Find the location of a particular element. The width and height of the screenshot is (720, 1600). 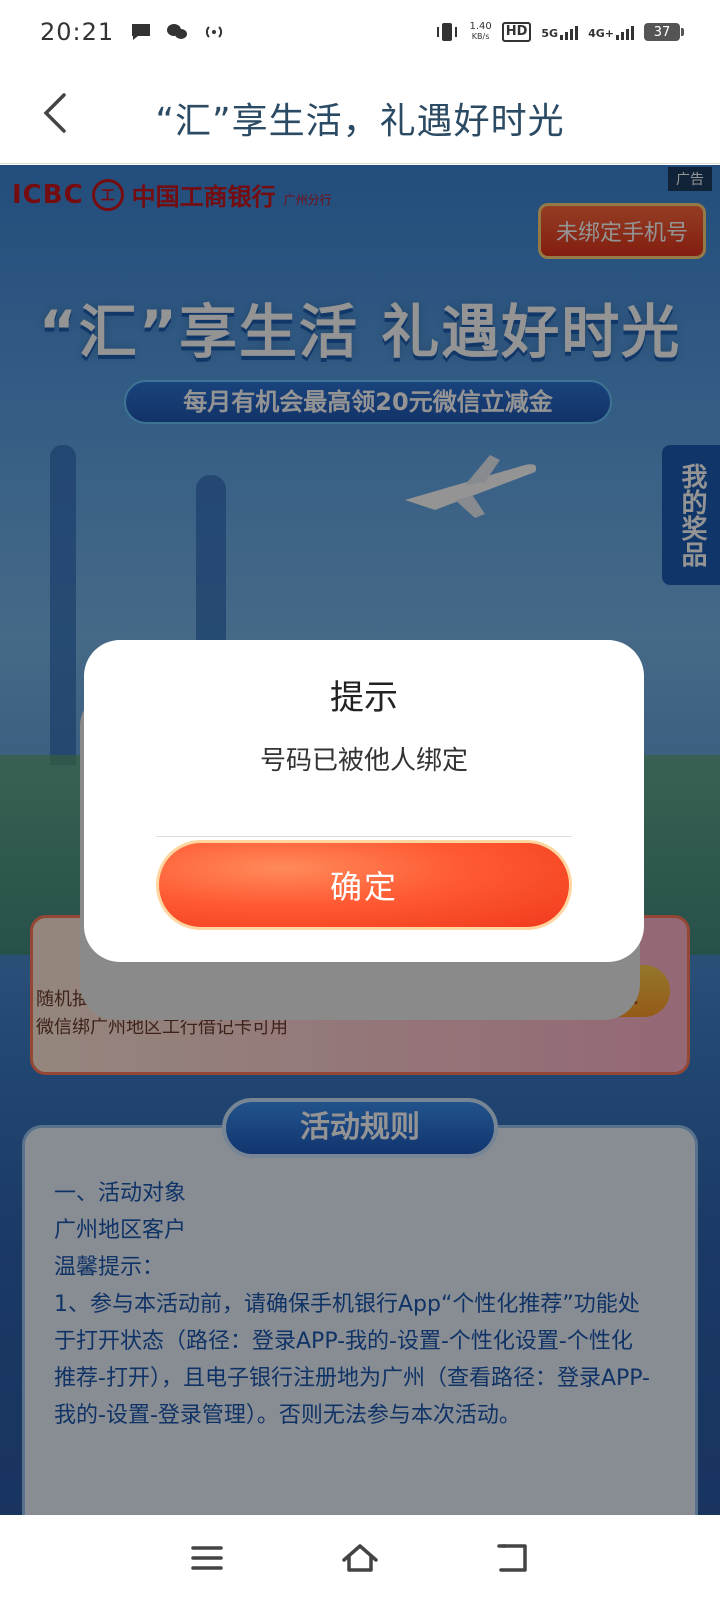

vibrate-icon is located at coordinates (447, 32).